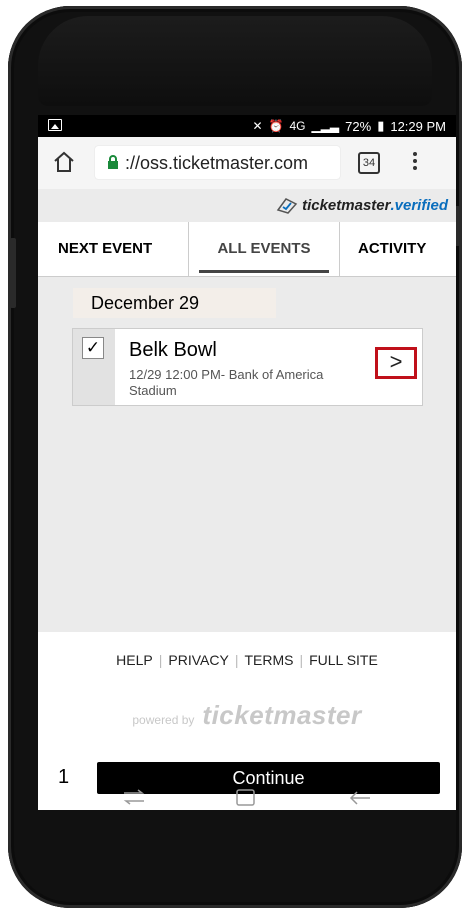  I want to click on lock-icon, so click(113, 162).